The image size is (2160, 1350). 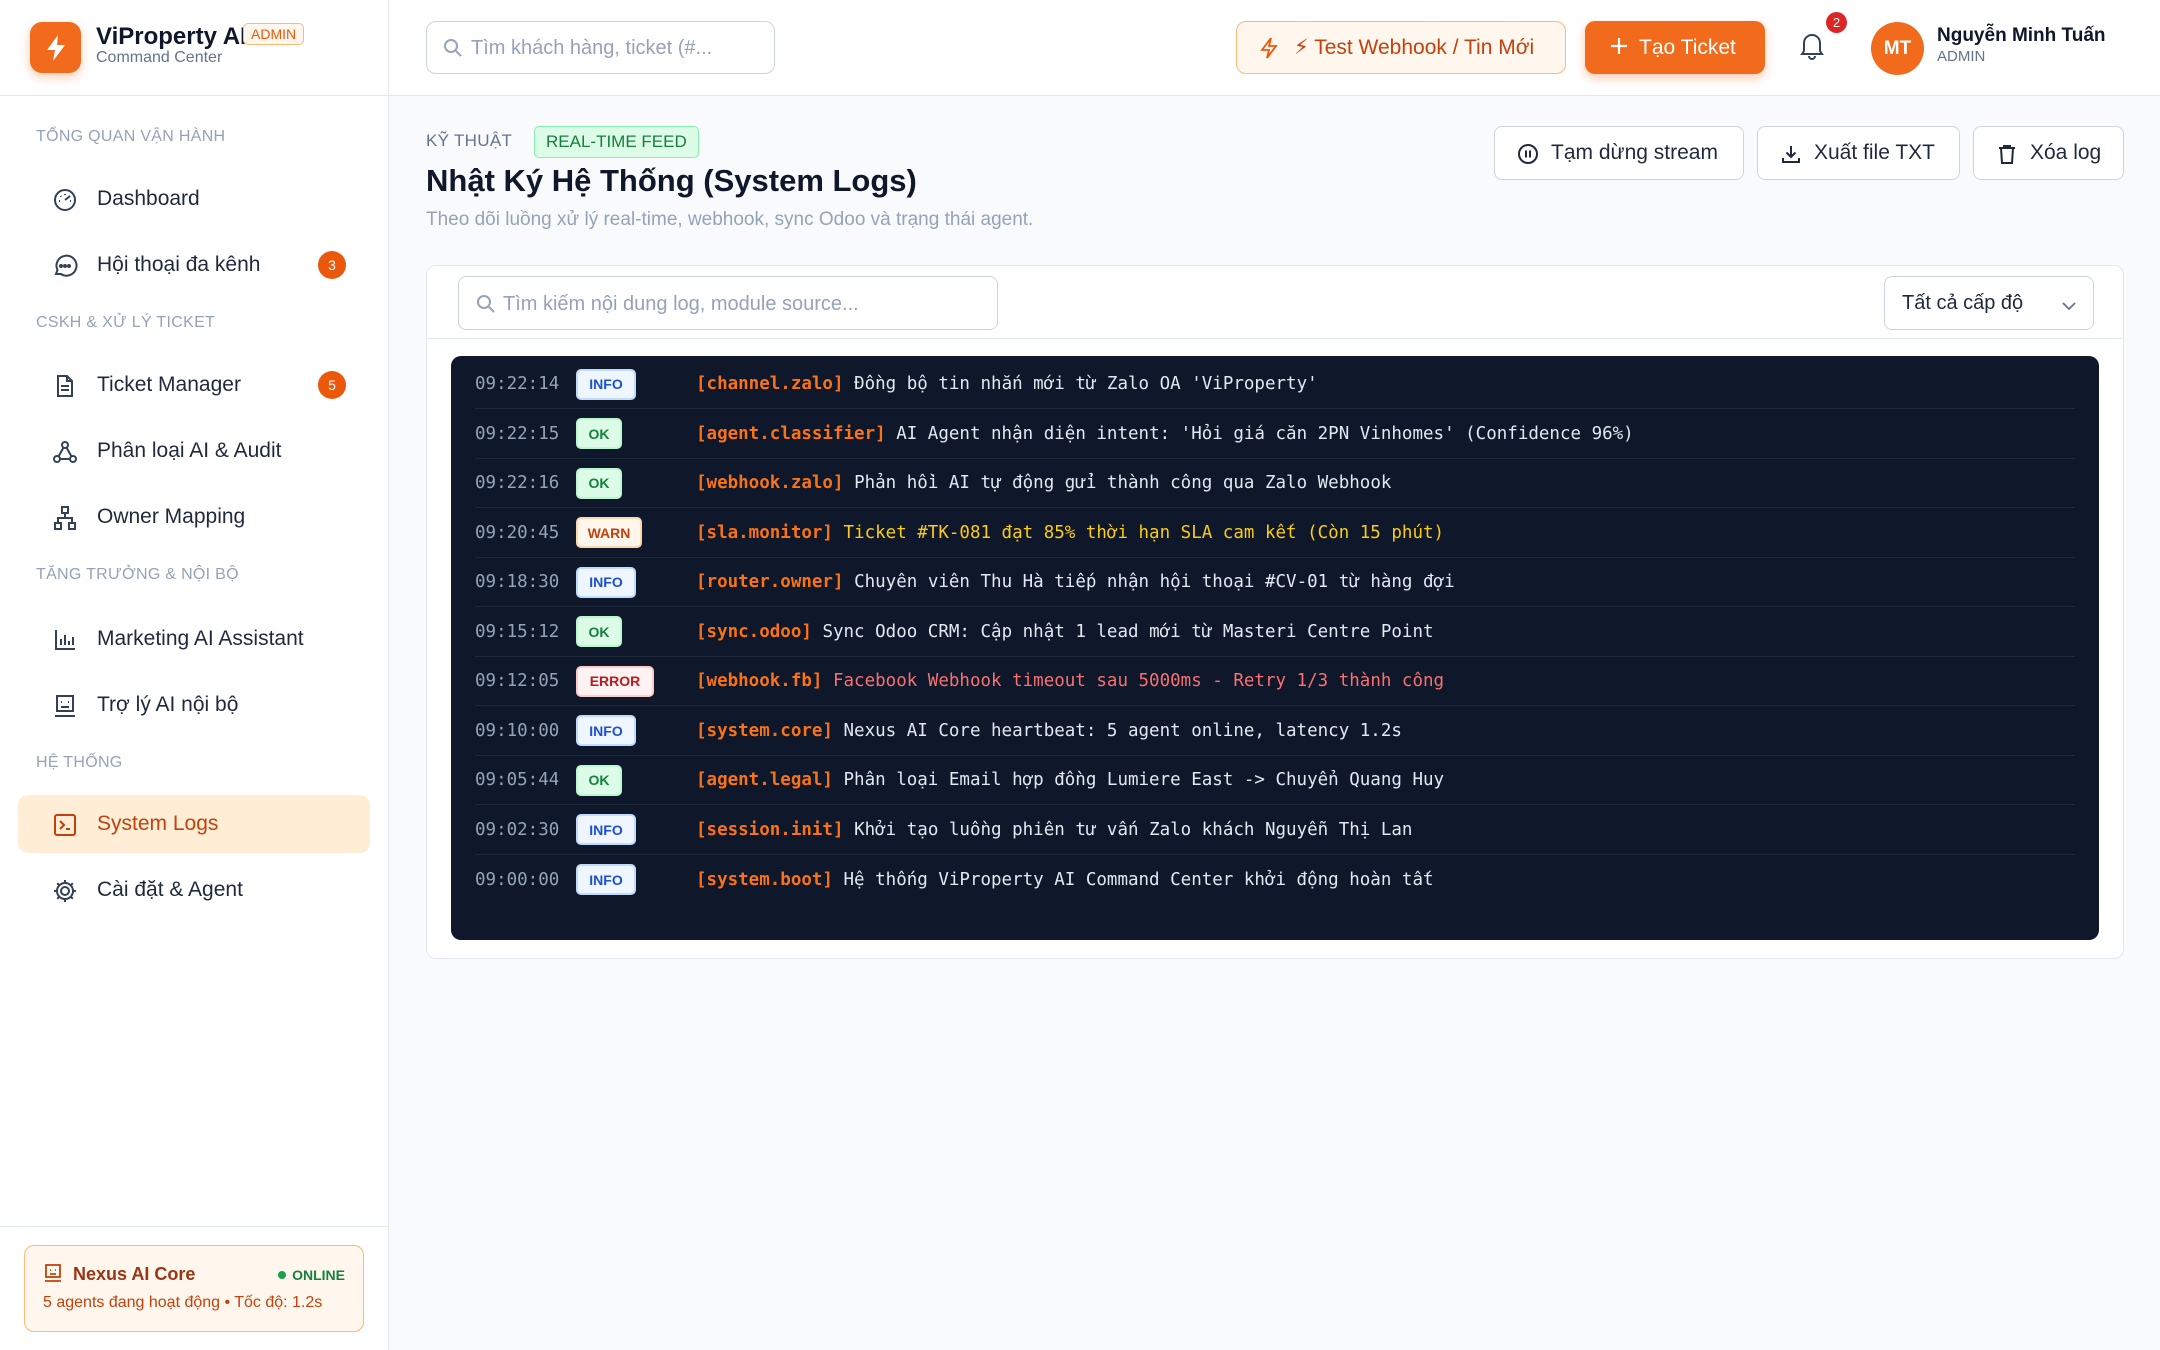 What do you see at coordinates (65, 825) in the screenshot?
I see `terminal-icon` at bounding box center [65, 825].